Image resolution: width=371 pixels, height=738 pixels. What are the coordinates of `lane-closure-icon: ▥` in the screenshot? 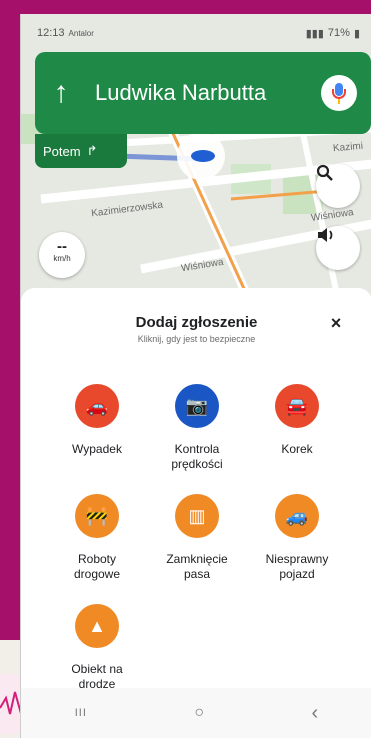 It's located at (197, 516).